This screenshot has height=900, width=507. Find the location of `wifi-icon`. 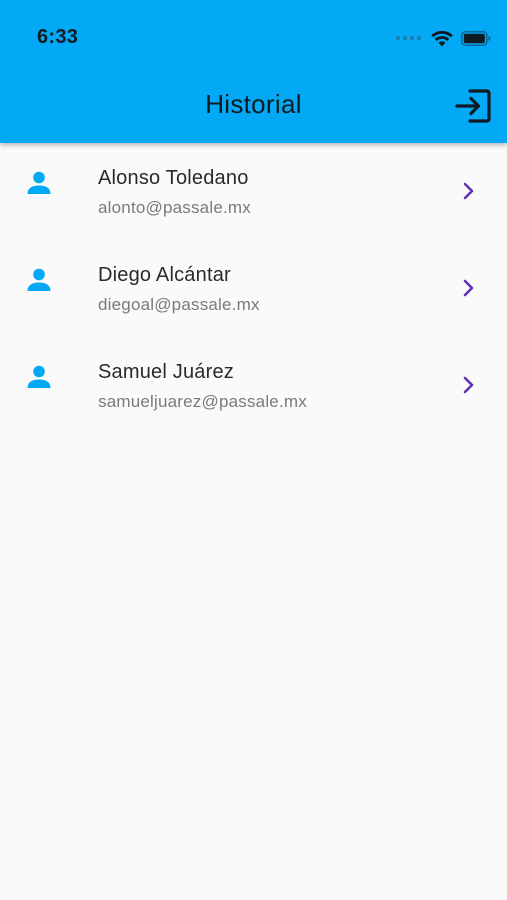

wifi-icon is located at coordinates (442, 38).